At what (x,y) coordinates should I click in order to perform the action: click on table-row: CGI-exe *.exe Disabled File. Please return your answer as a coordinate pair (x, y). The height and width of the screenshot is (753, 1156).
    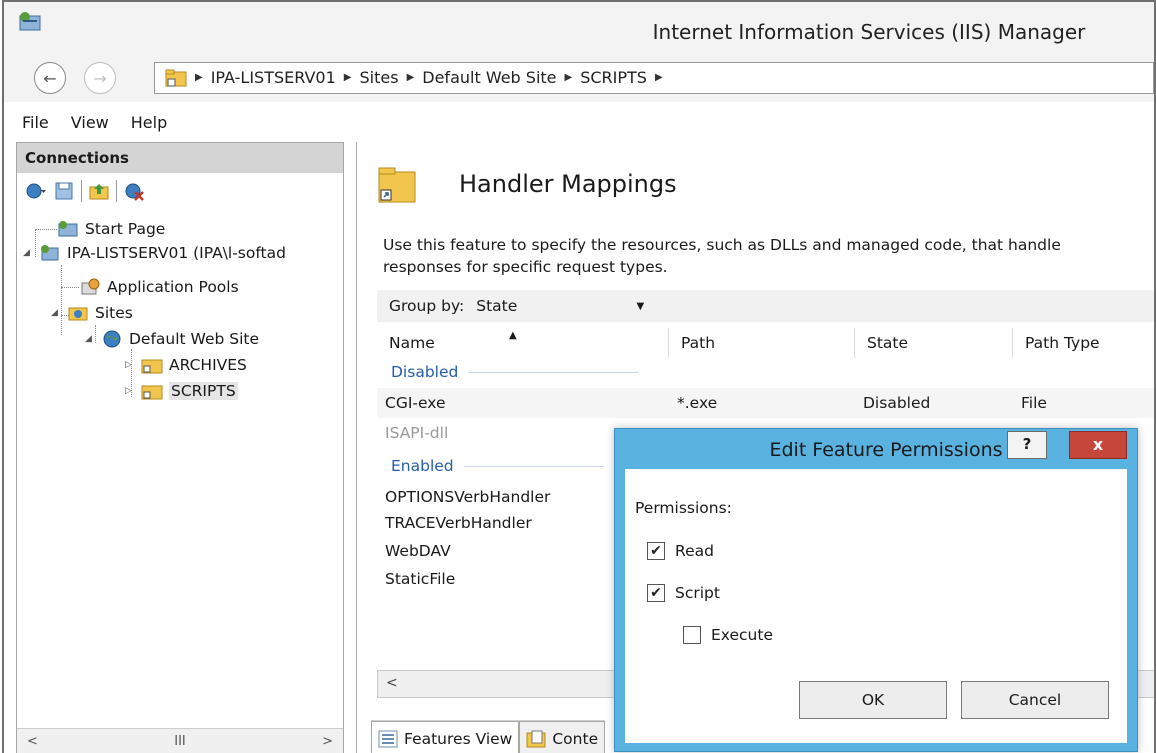
    Looking at the image, I should click on (765, 403).